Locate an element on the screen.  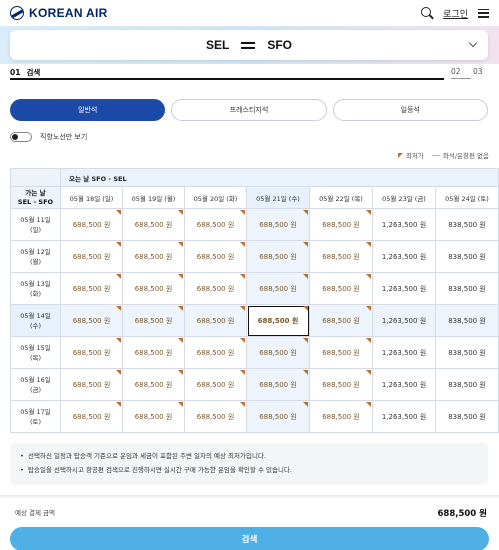
route-selector: SEL SFO is located at coordinates (249, 45).